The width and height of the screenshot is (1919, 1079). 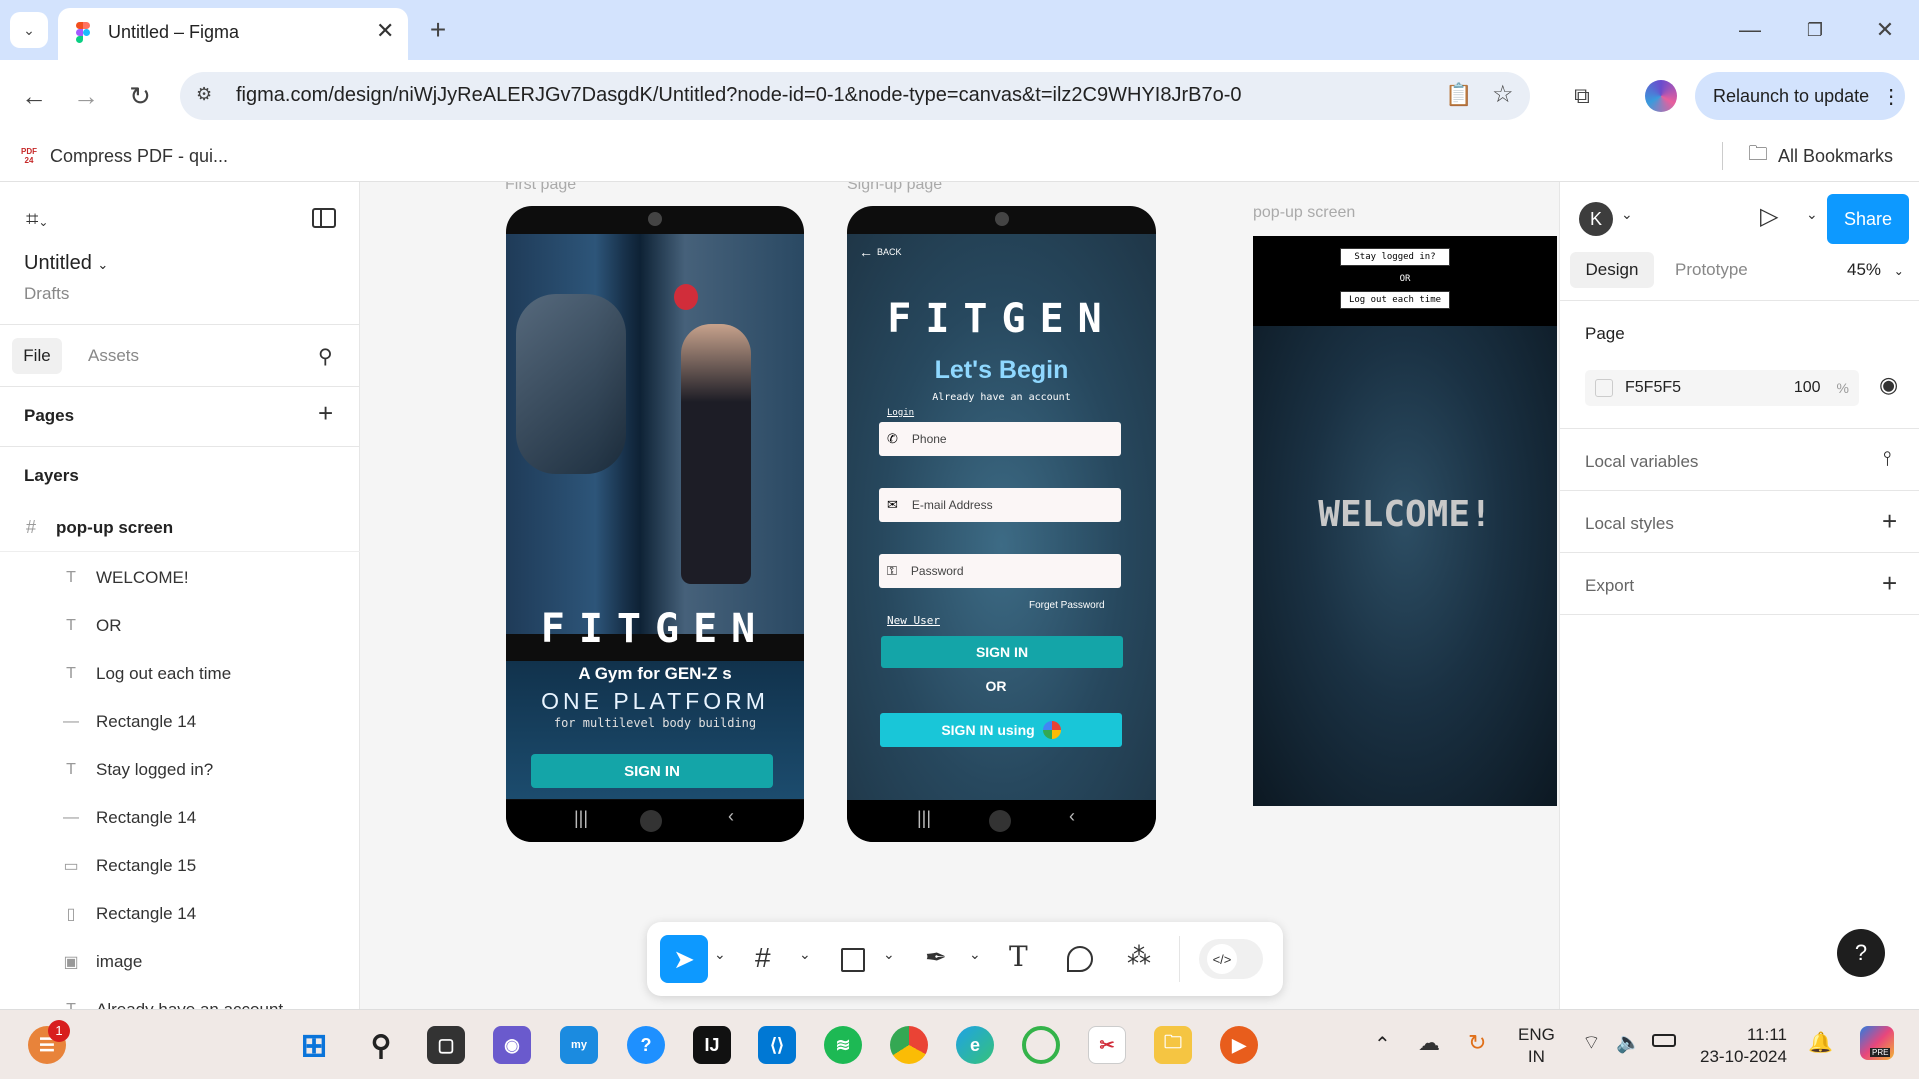 I want to click on extensions-icon: ⧉, so click(x=1582, y=96).